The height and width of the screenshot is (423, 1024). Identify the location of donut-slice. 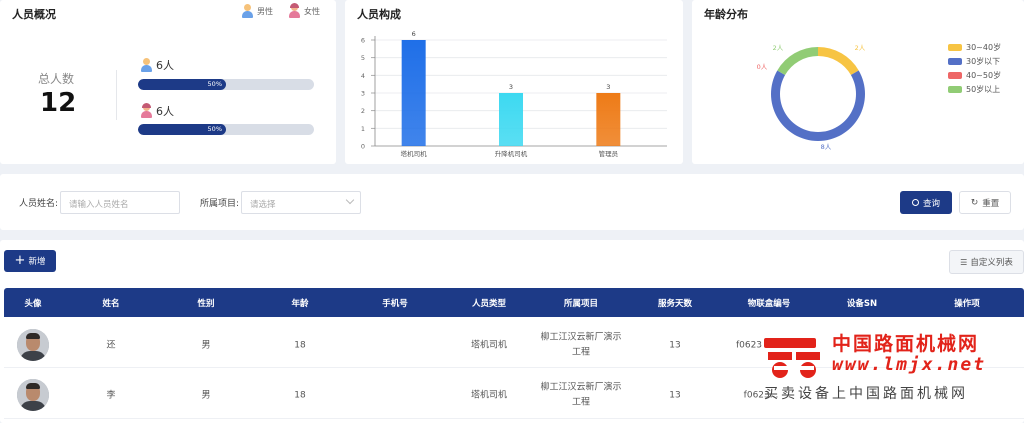
(838, 61).